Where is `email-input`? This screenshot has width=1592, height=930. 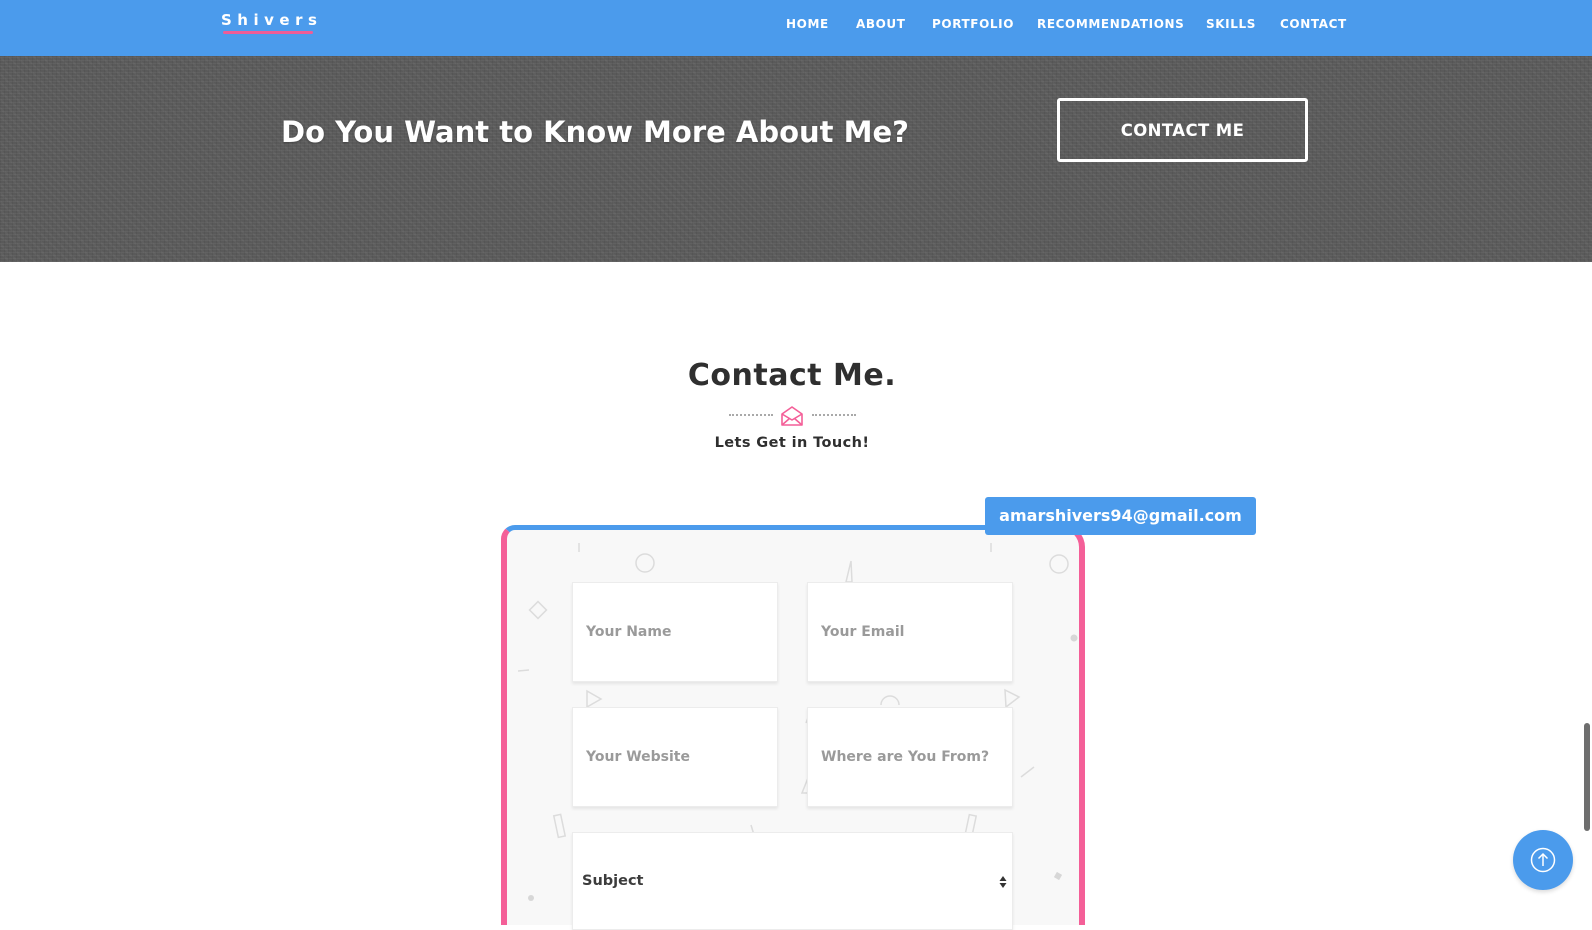 email-input is located at coordinates (910, 632).